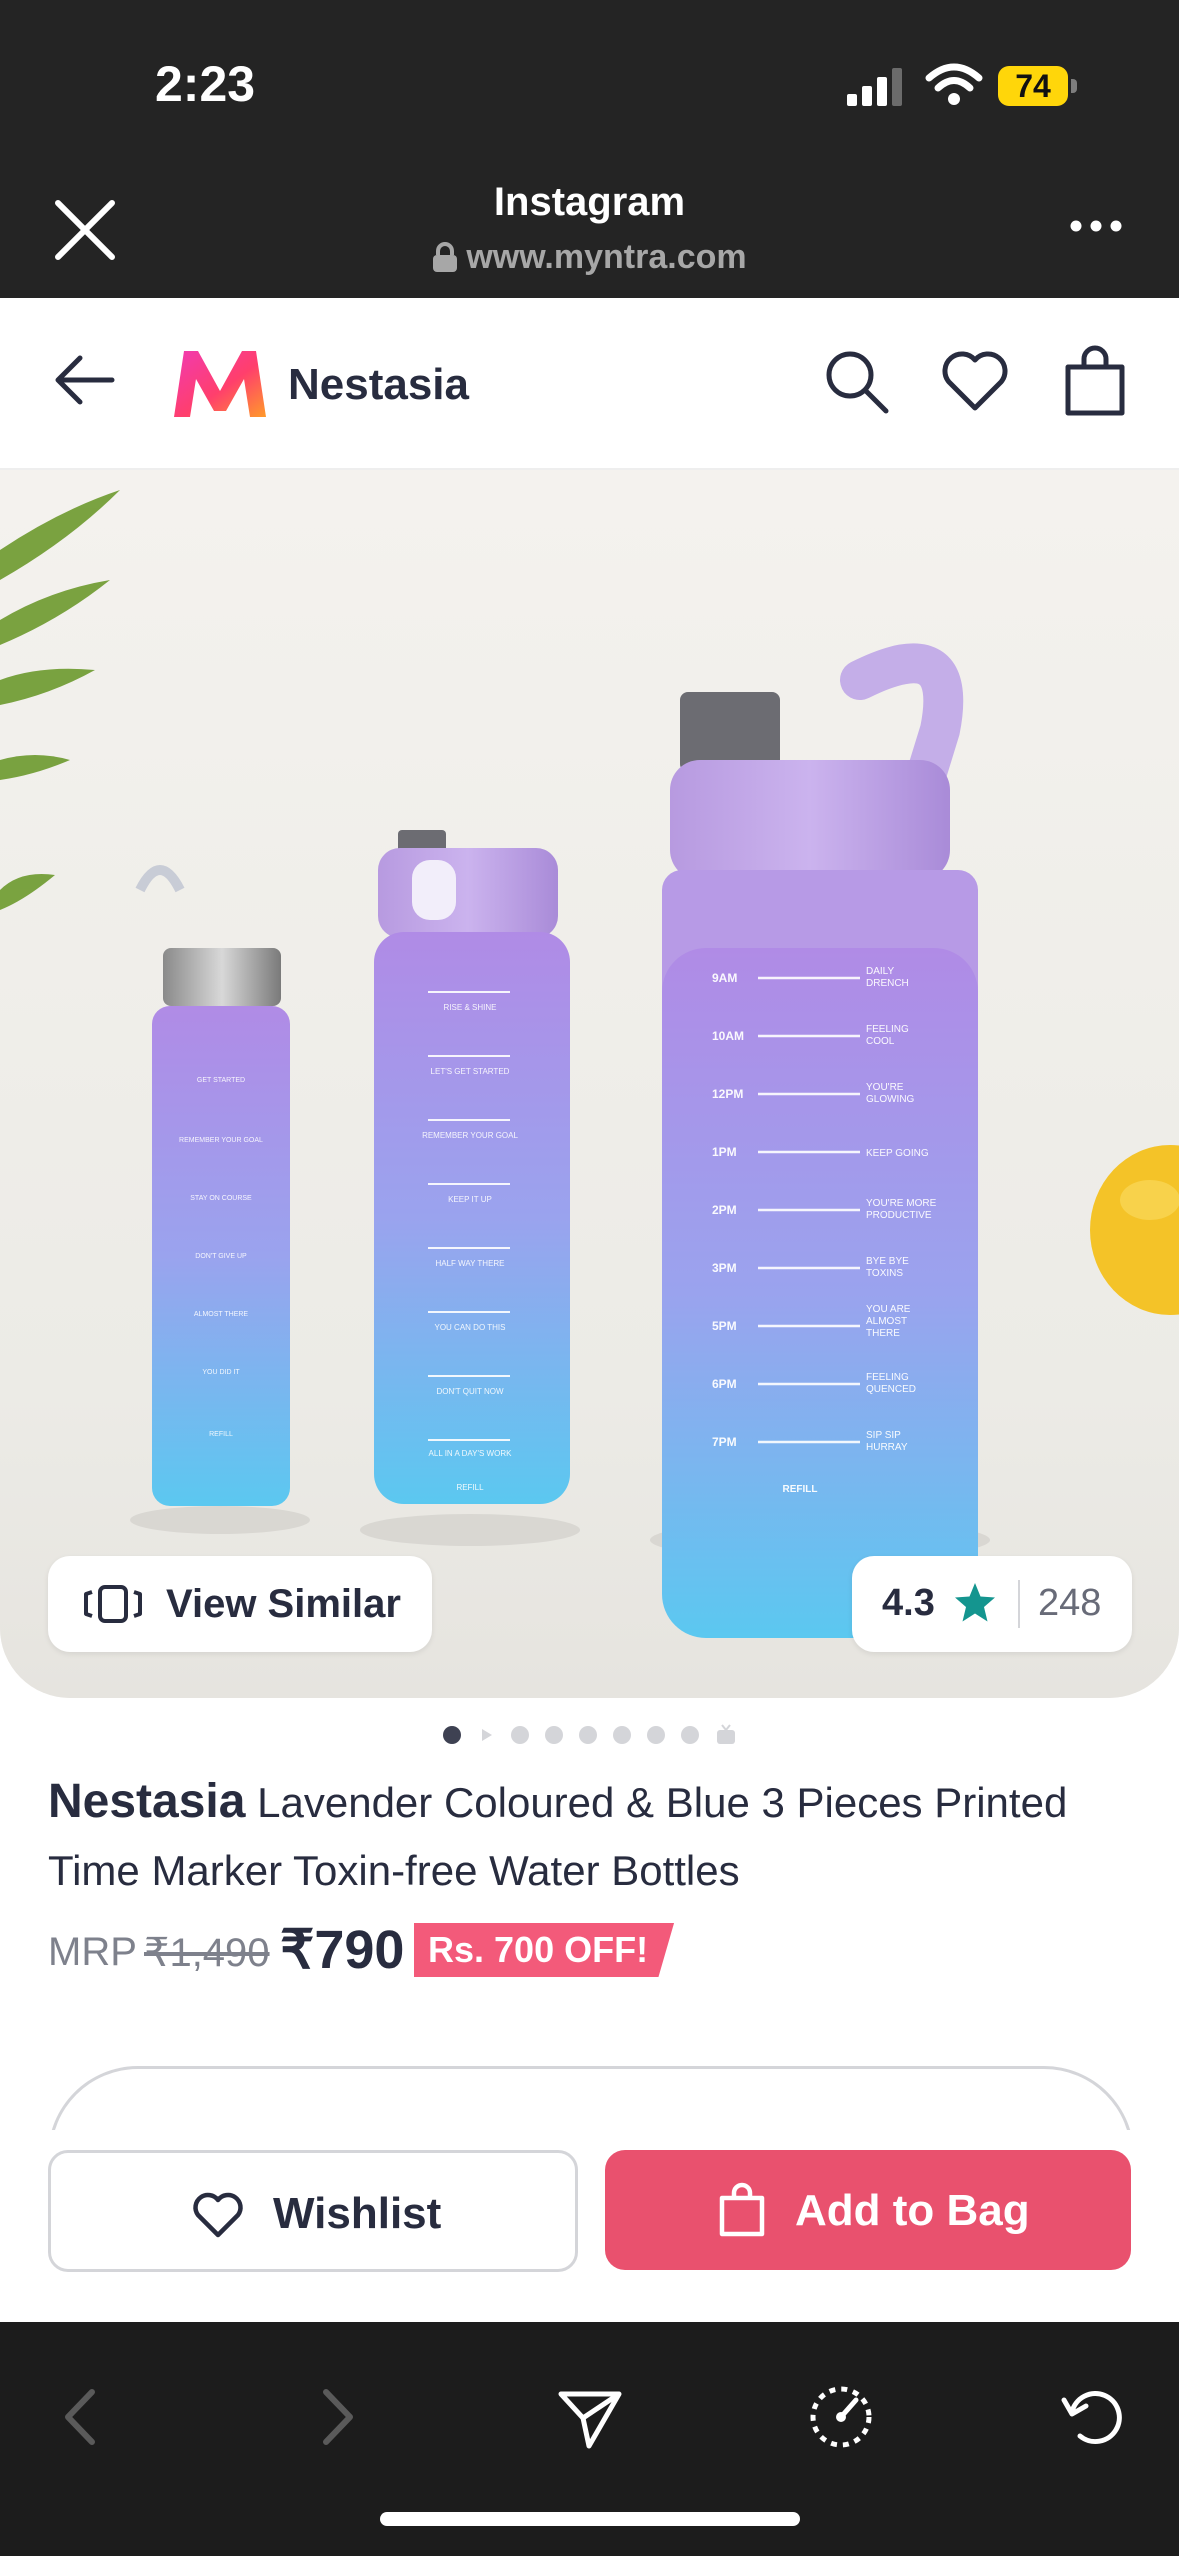 The image size is (1179, 2556). What do you see at coordinates (912, 2210) in the screenshot?
I see `add-to-bag-label: Add to Bag` at bounding box center [912, 2210].